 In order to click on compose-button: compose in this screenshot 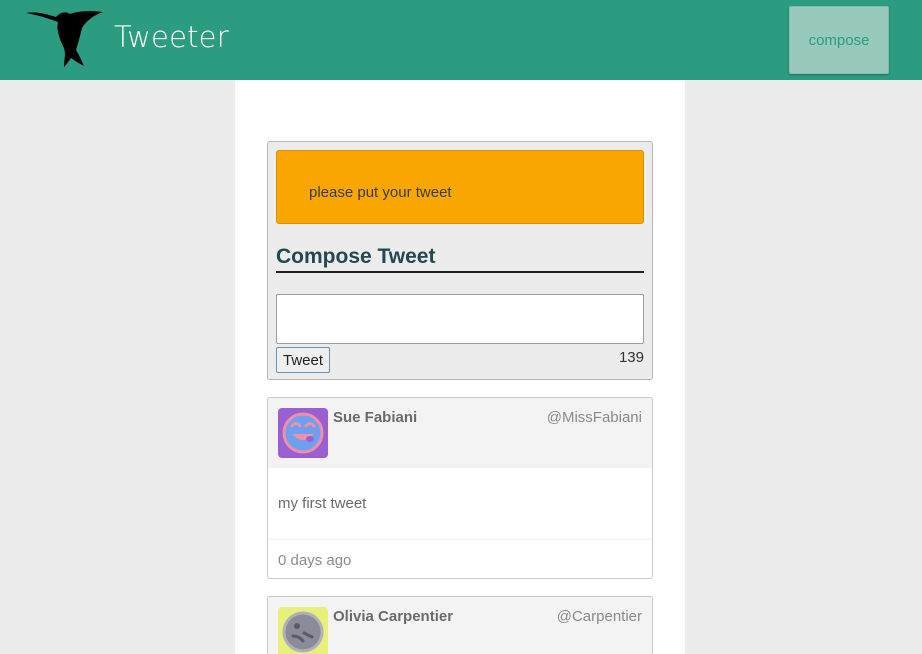, I will do `click(839, 40)`.